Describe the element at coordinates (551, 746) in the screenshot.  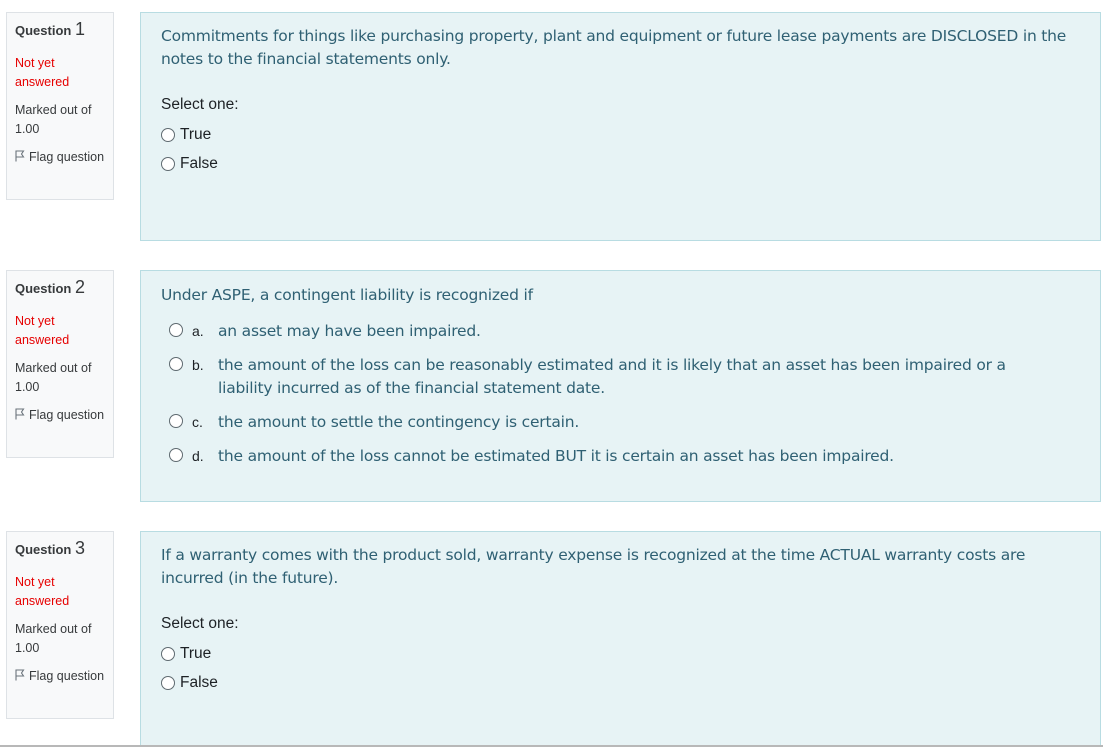
I see `page-bottom-divider` at that location.